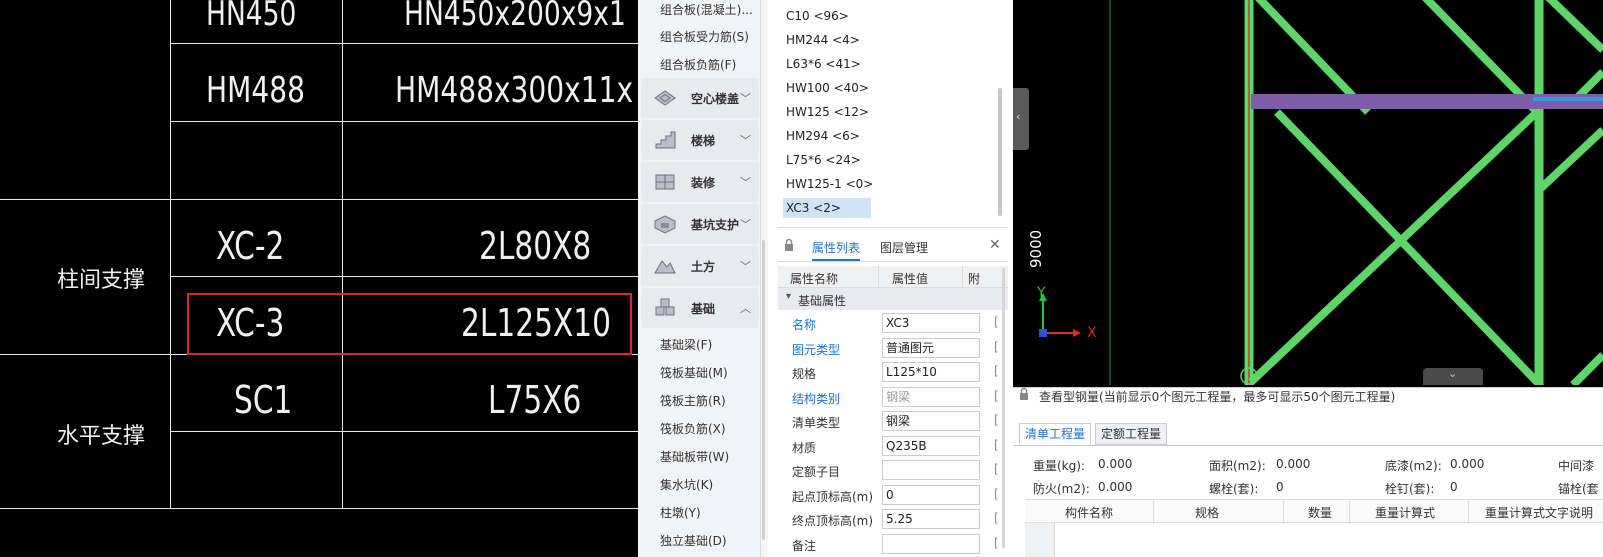 The height and width of the screenshot is (557, 1603). I want to click on col-header: 重量计算式, so click(1405, 513).